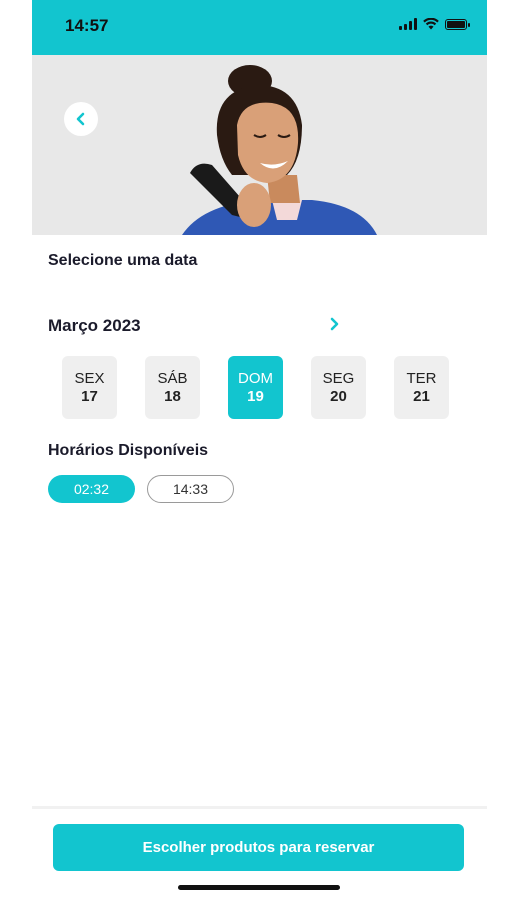 This screenshot has width=507, height=900. Describe the element at coordinates (259, 887) in the screenshot. I see `home-indicator` at that location.